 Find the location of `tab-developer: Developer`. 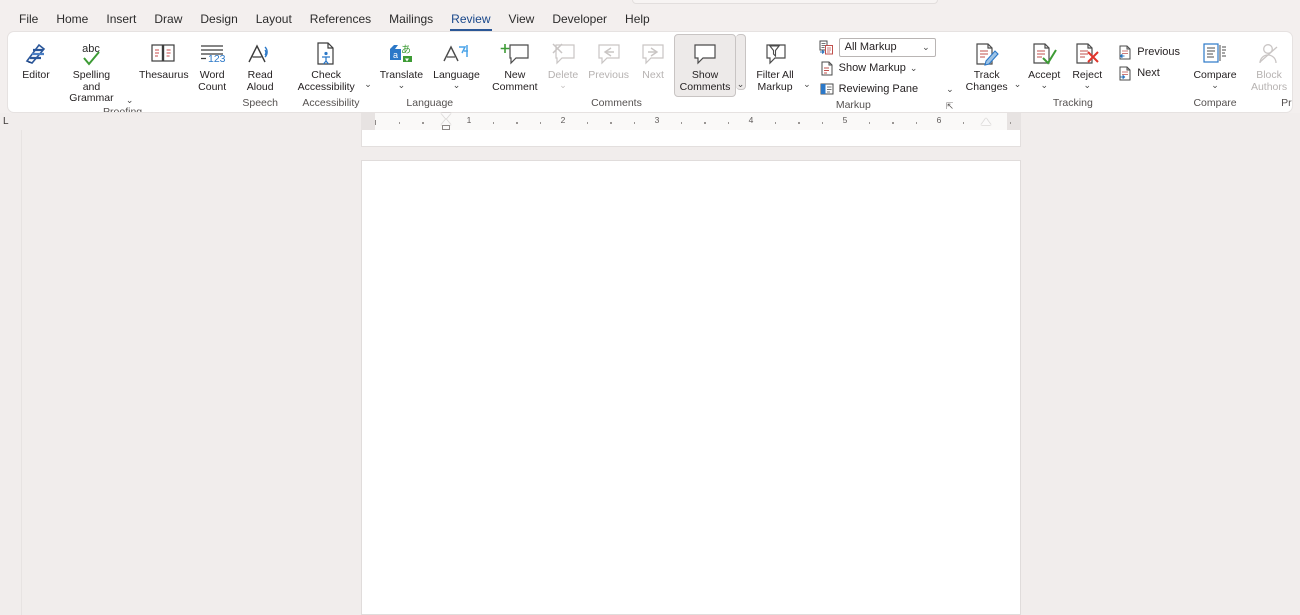

tab-developer: Developer is located at coordinates (579, 20).